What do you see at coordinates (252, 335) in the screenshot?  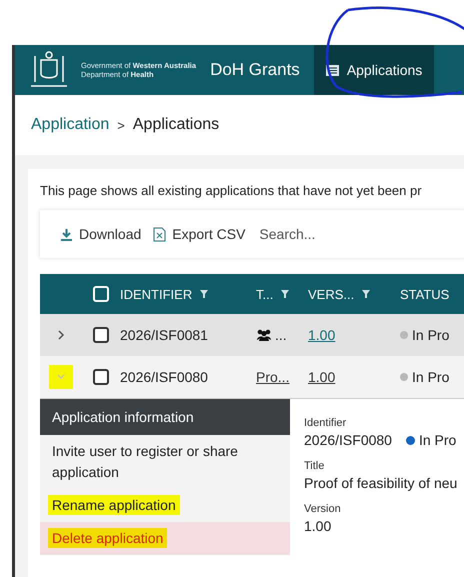 I see `table-row: 2026/ISF0081 ... 1.00 In Pro` at bounding box center [252, 335].